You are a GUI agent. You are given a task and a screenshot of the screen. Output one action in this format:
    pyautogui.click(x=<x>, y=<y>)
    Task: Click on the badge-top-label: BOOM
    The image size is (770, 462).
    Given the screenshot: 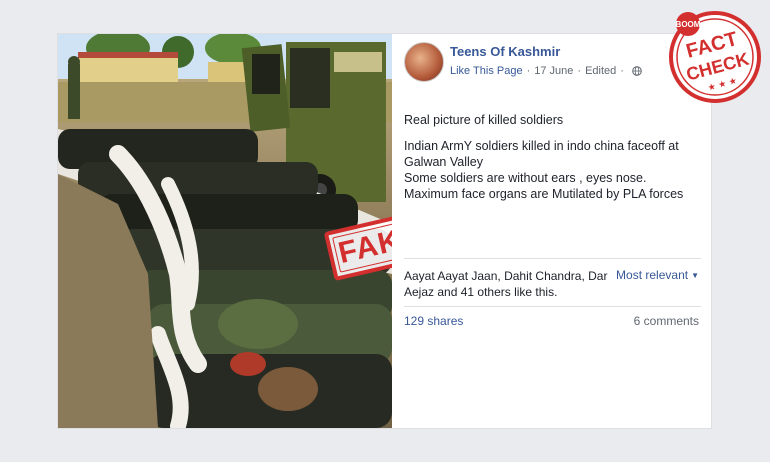 What is the action you would take?
    pyautogui.click(x=688, y=24)
    